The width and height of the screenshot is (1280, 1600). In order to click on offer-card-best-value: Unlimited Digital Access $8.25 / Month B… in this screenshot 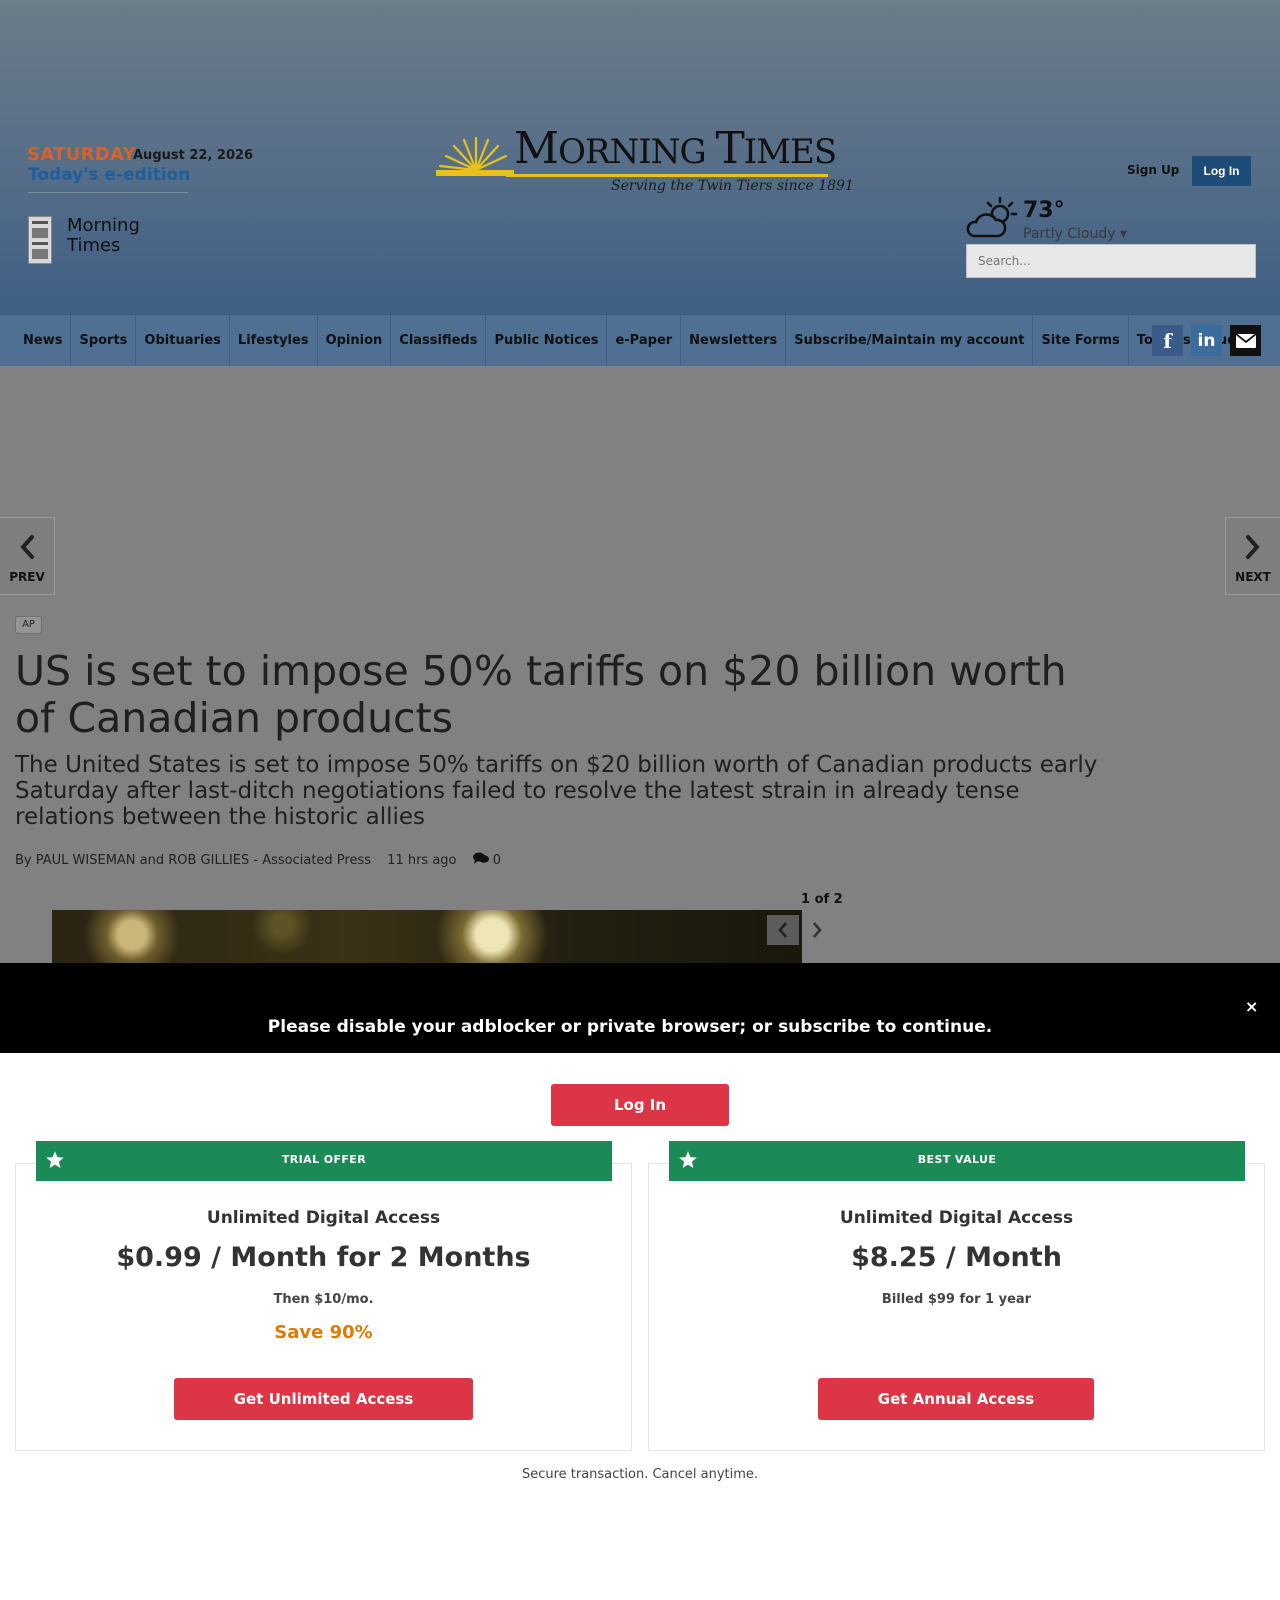, I will do `click(956, 1307)`.